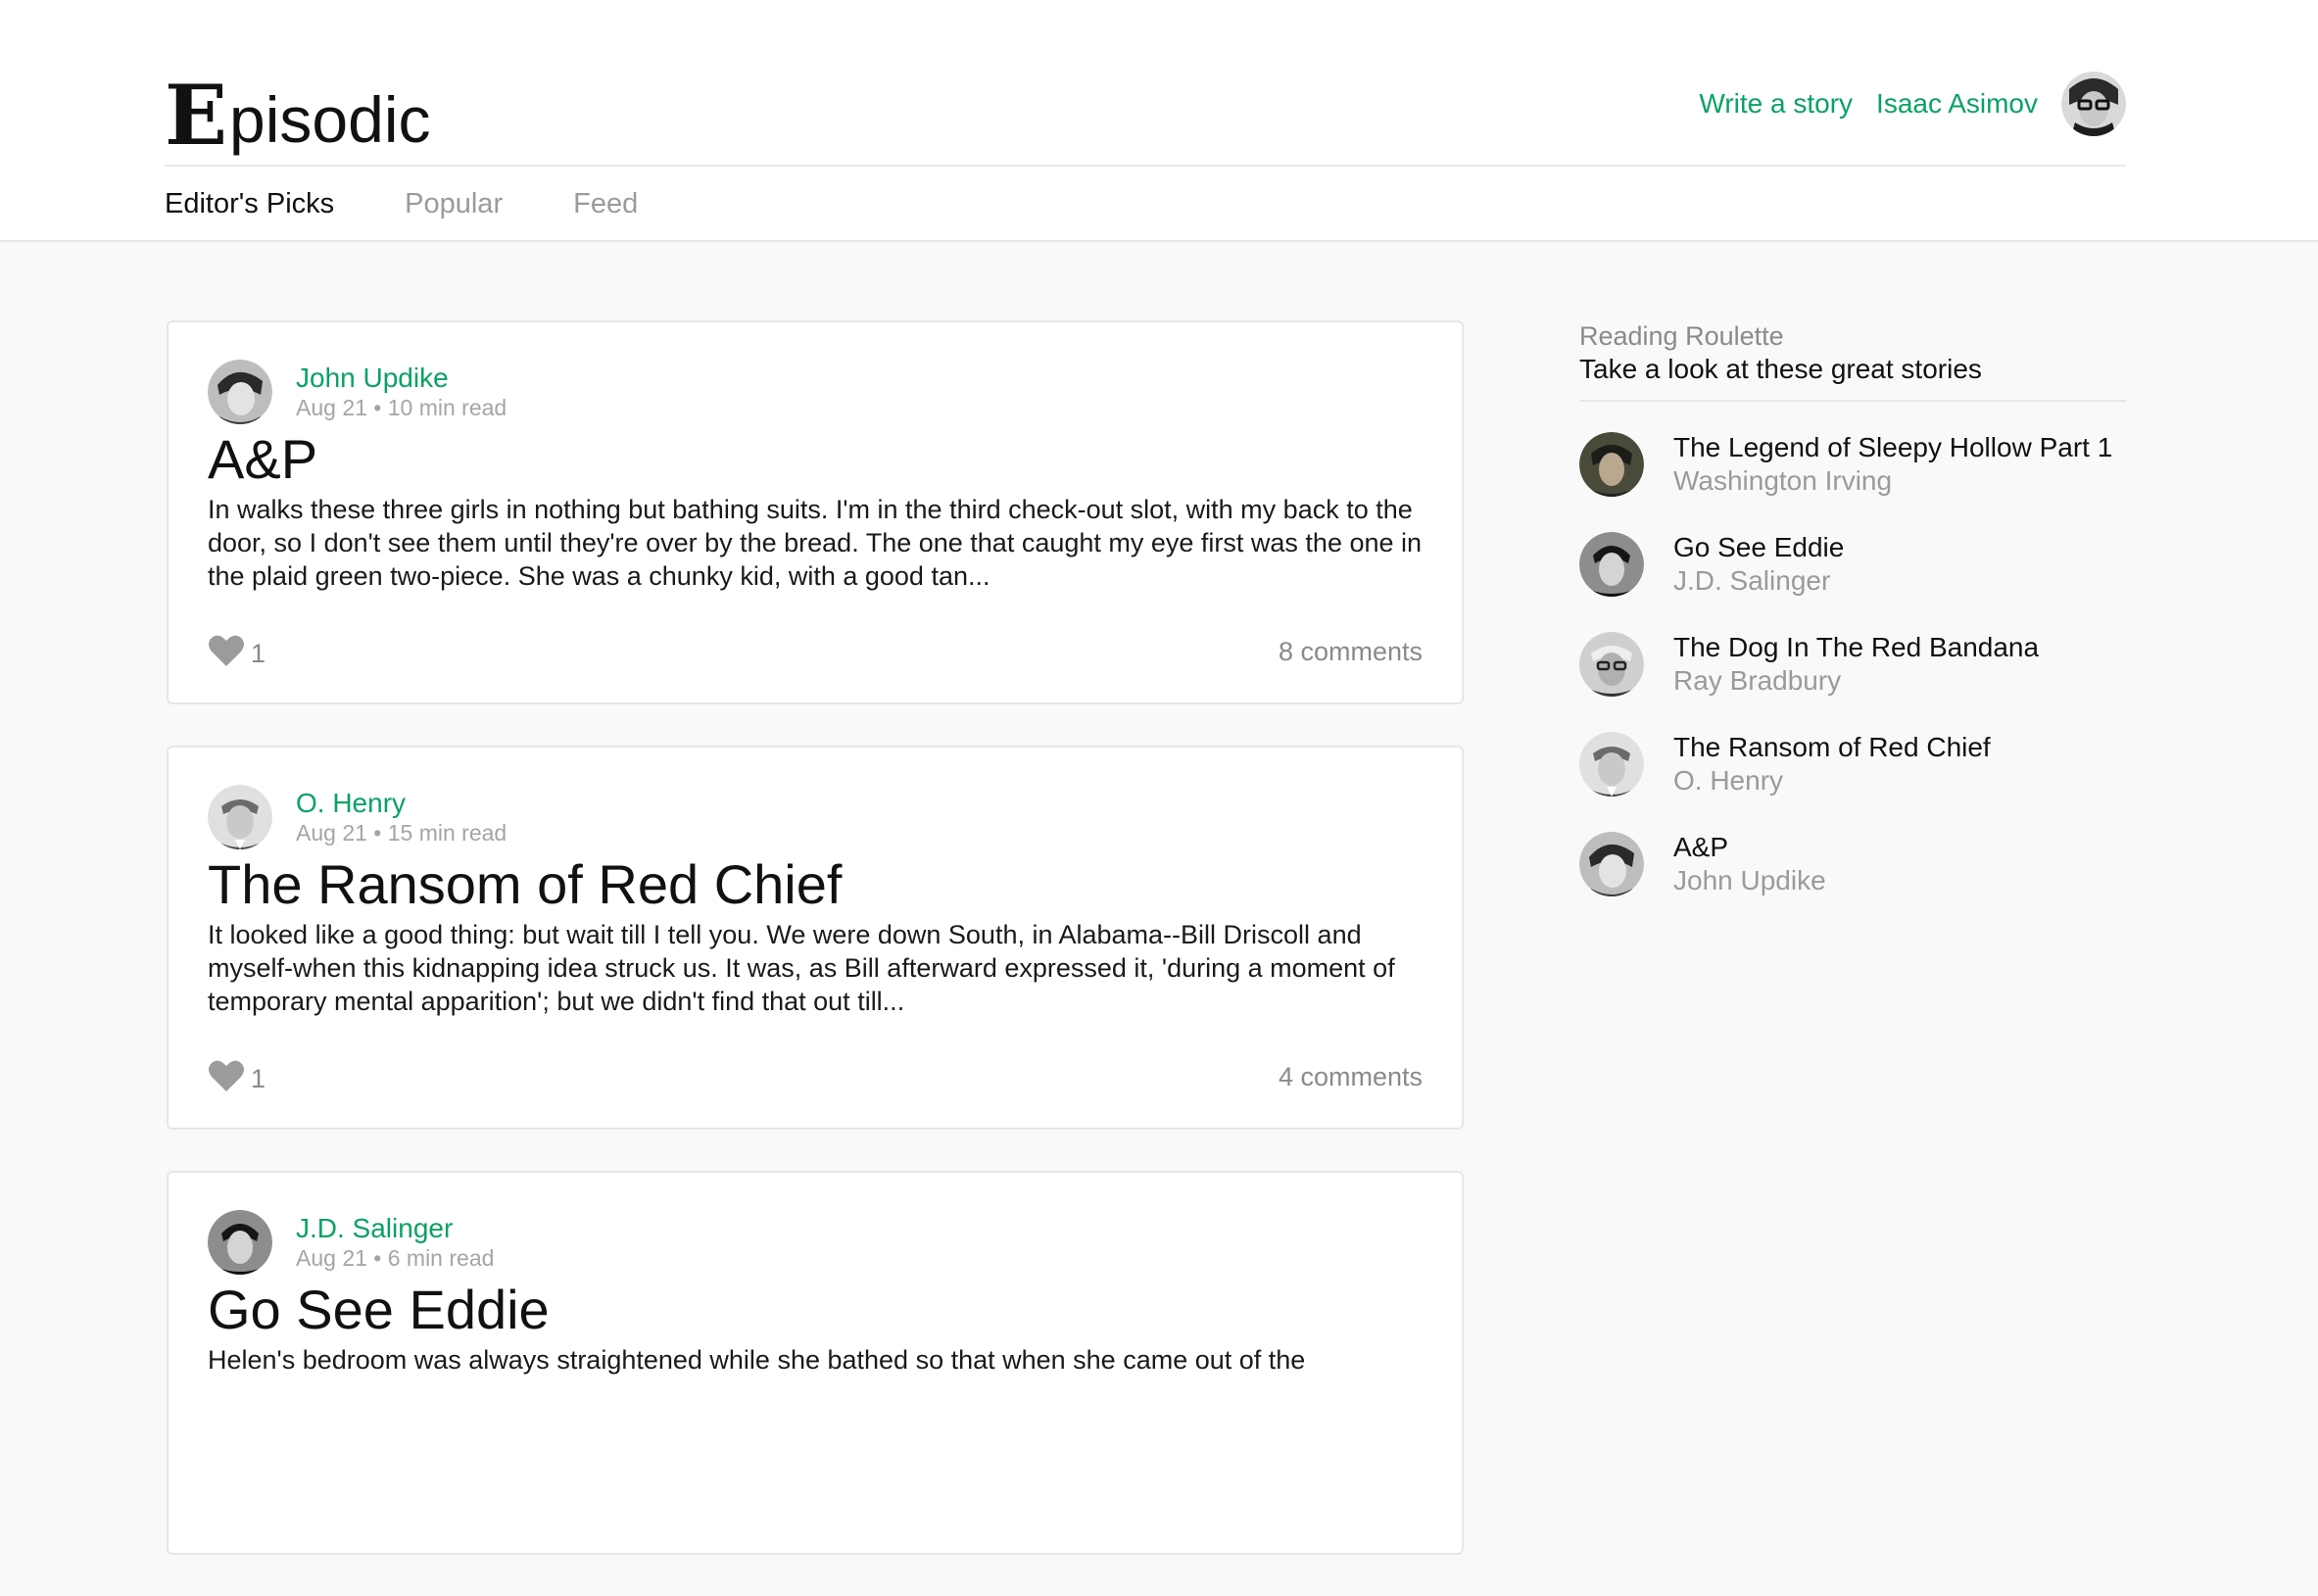 The image size is (2318, 1596). Describe the element at coordinates (330, 119) in the screenshot. I see `logo-wordmark: pisodic` at that location.